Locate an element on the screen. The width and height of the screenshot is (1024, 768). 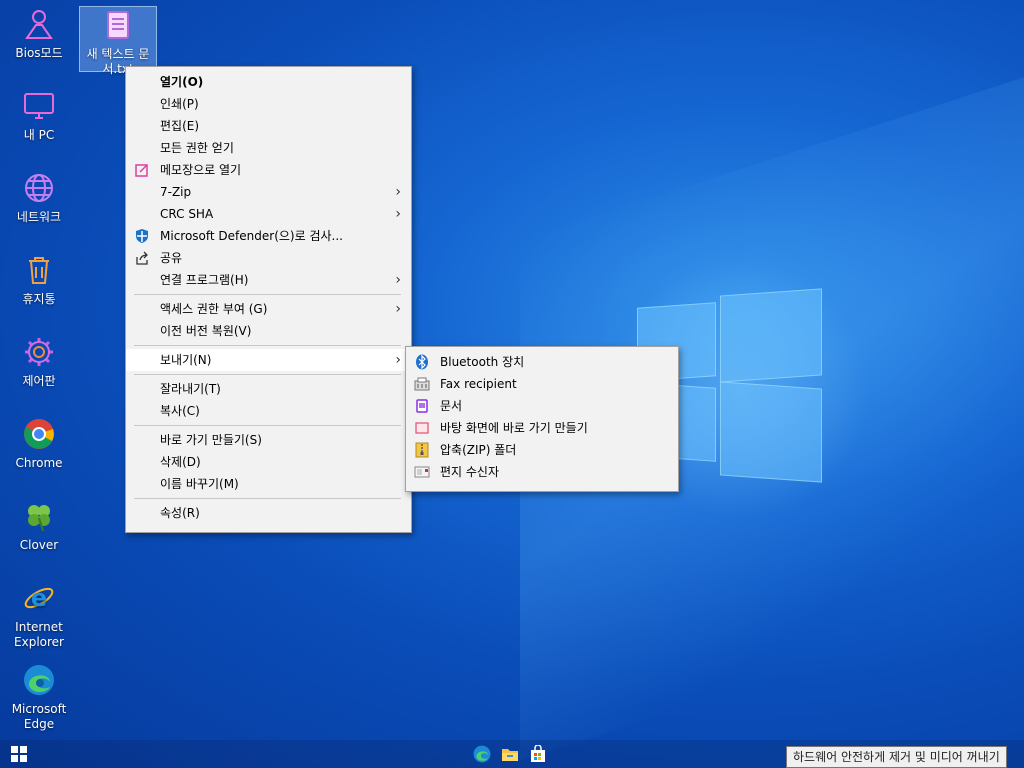
menu-item-take-ownership: 모든 권한 얻기 is located at coordinates (268, 148).